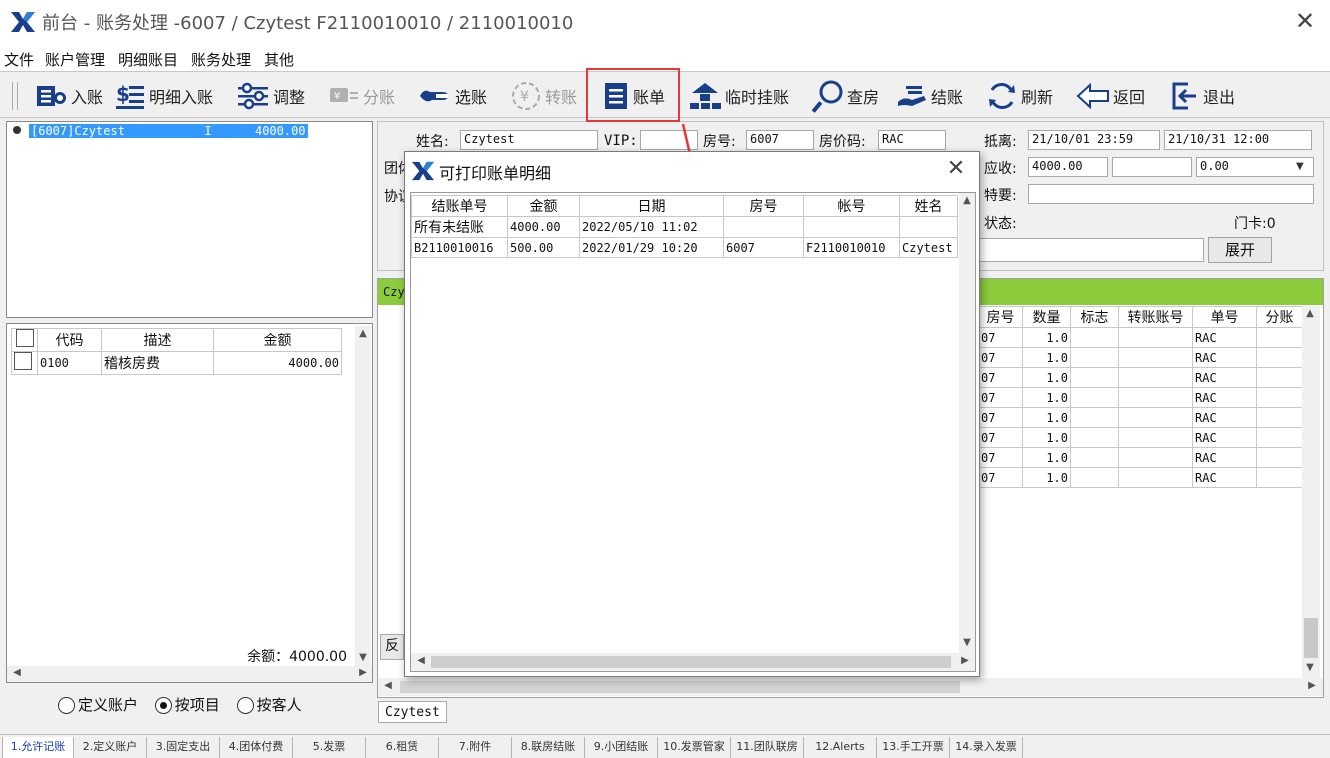 The height and width of the screenshot is (758, 1330). What do you see at coordinates (392, 647) in the screenshot?
I see `reverse-button: 反` at bounding box center [392, 647].